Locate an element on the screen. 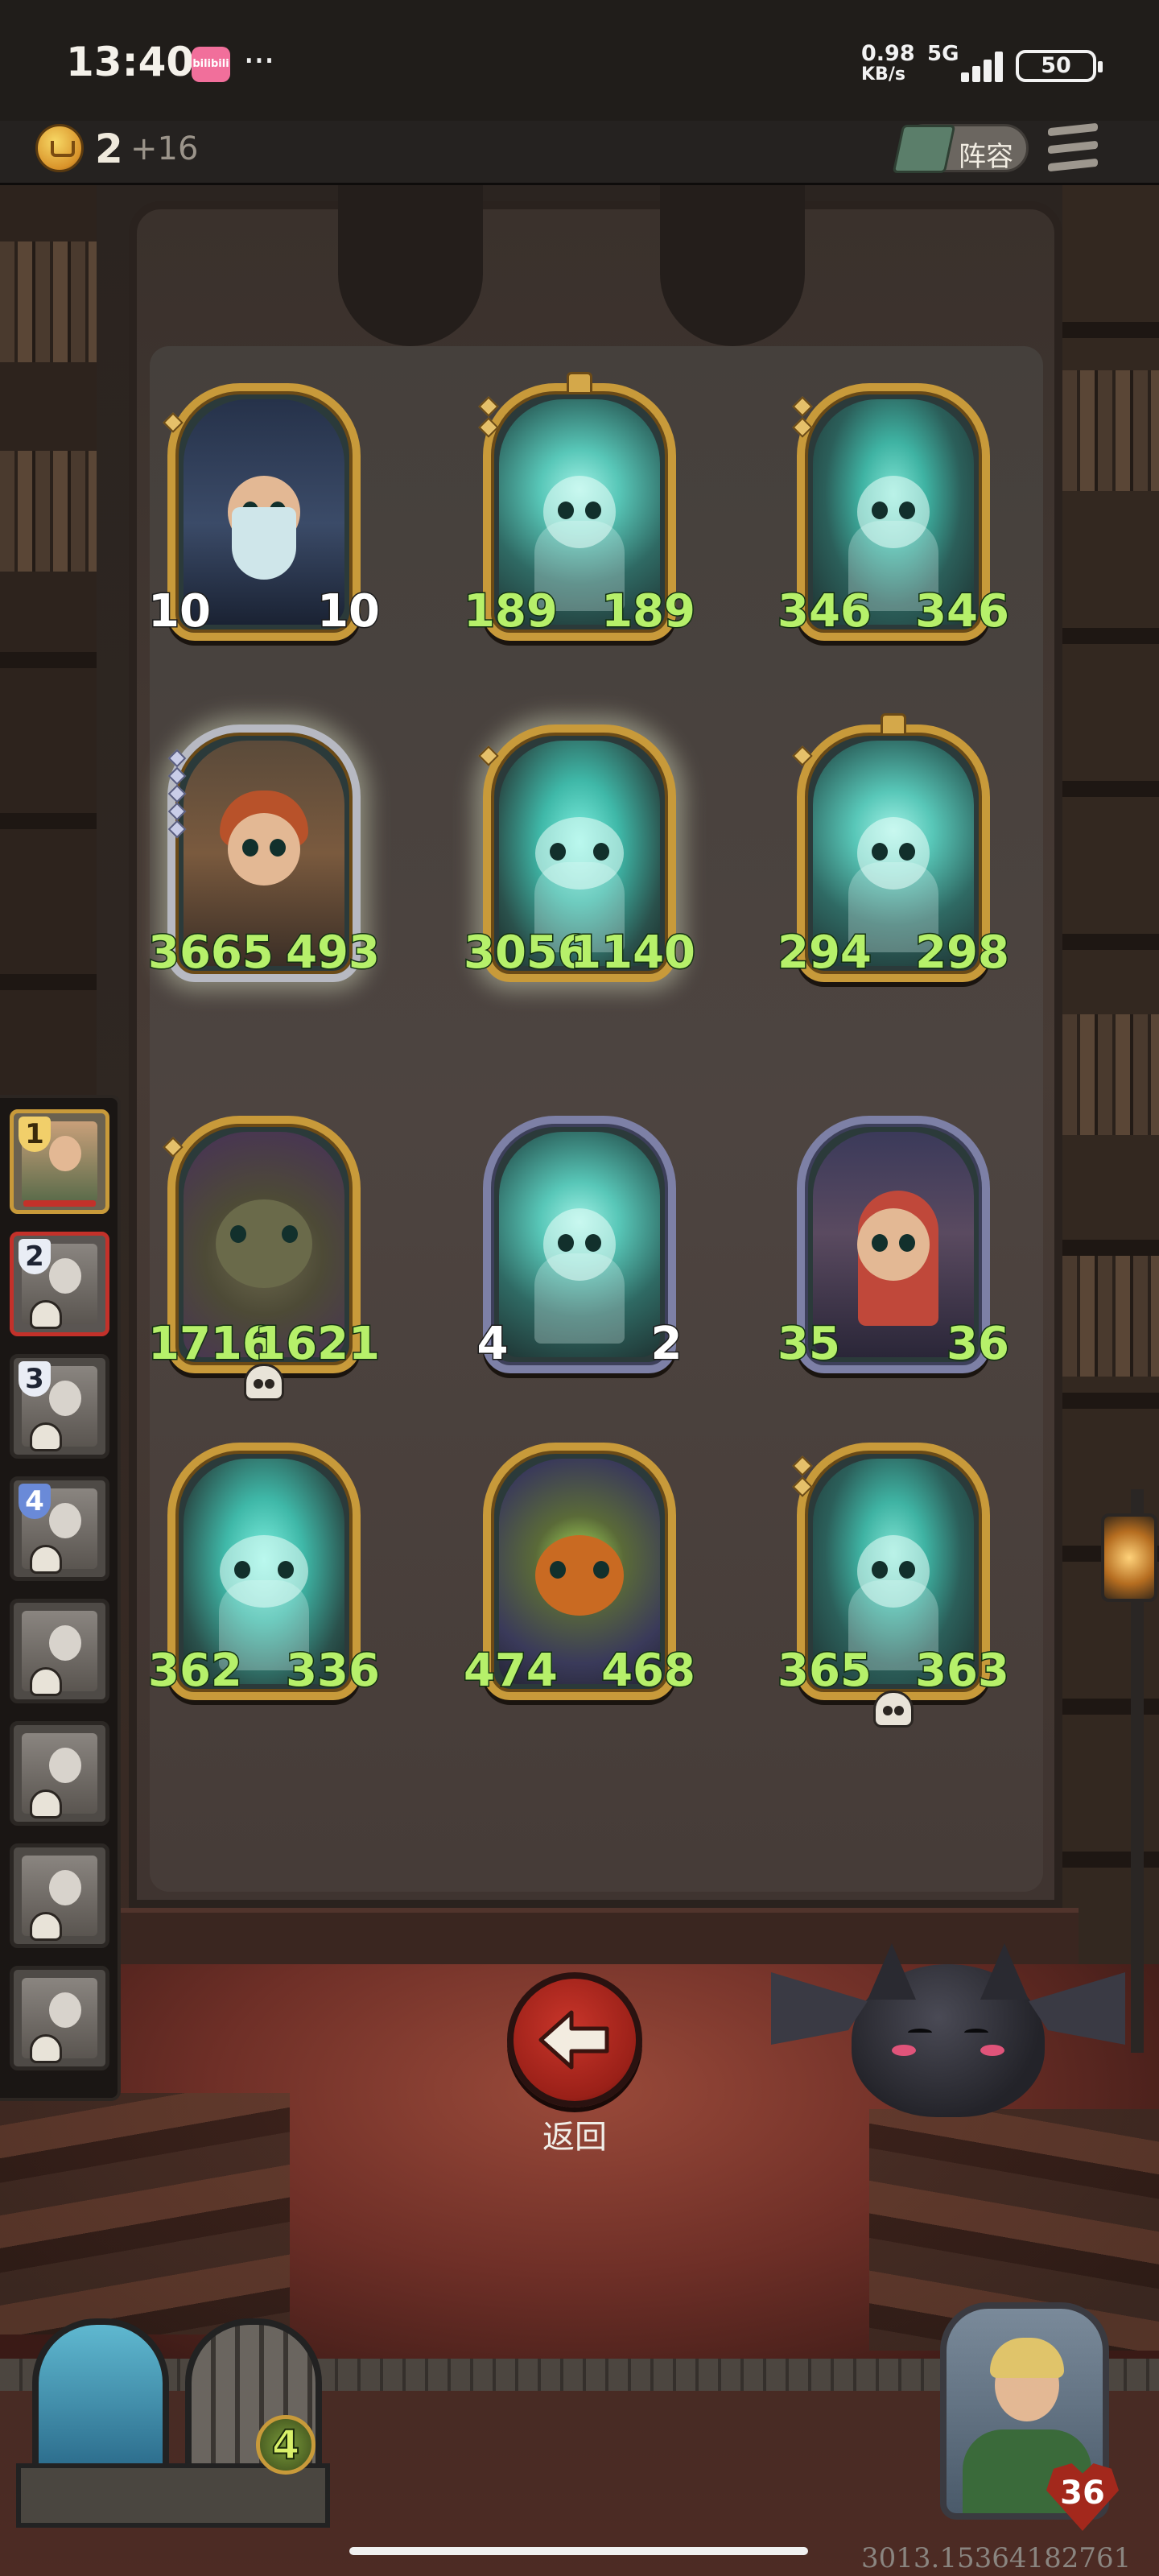  unit-card: 474 468 is located at coordinates (579, 1571).